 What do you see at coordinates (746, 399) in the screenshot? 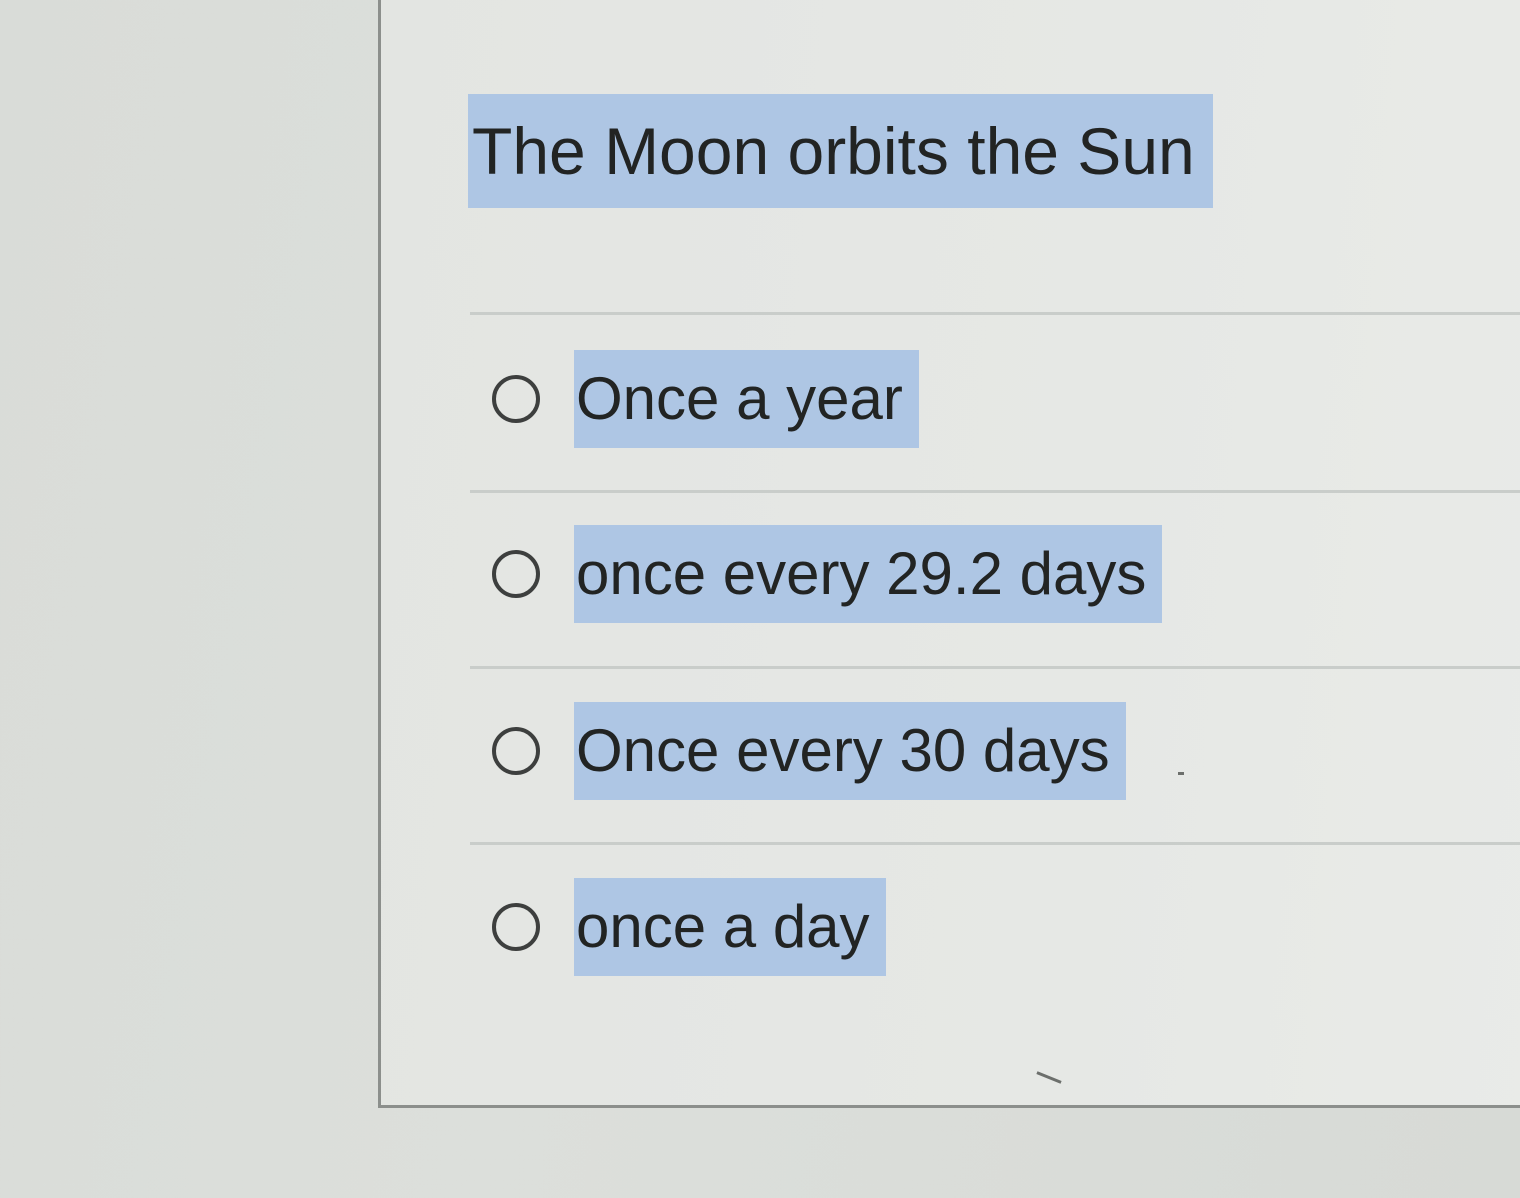
I see `answer-label: Once a year` at bounding box center [746, 399].